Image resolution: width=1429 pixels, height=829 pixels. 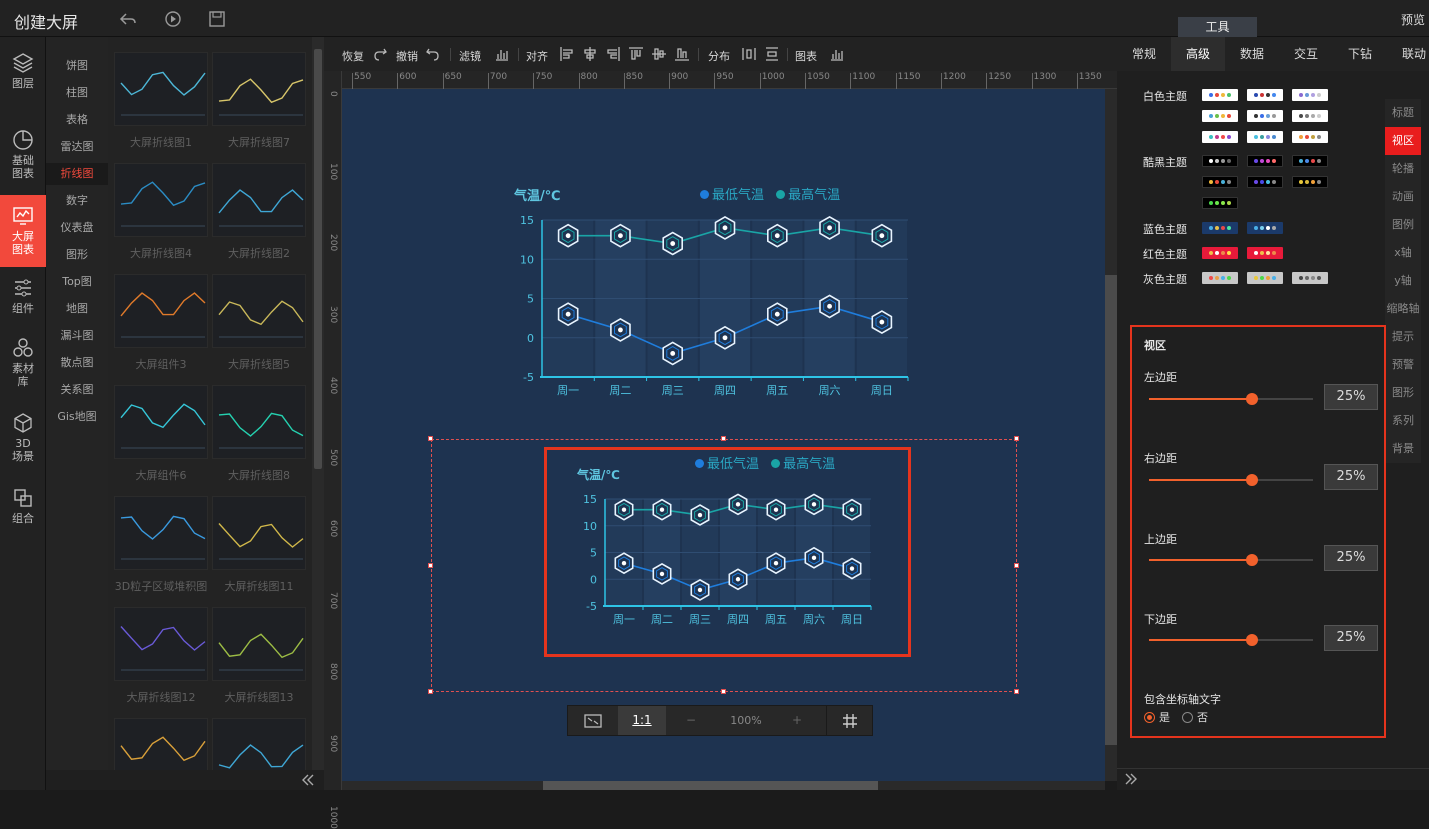 I want to click on radio-yes, so click(x=1149, y=717).